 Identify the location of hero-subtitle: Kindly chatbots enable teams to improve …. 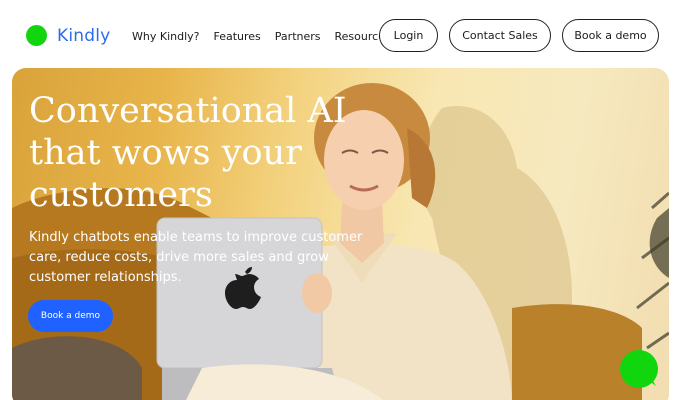
(196, 257).